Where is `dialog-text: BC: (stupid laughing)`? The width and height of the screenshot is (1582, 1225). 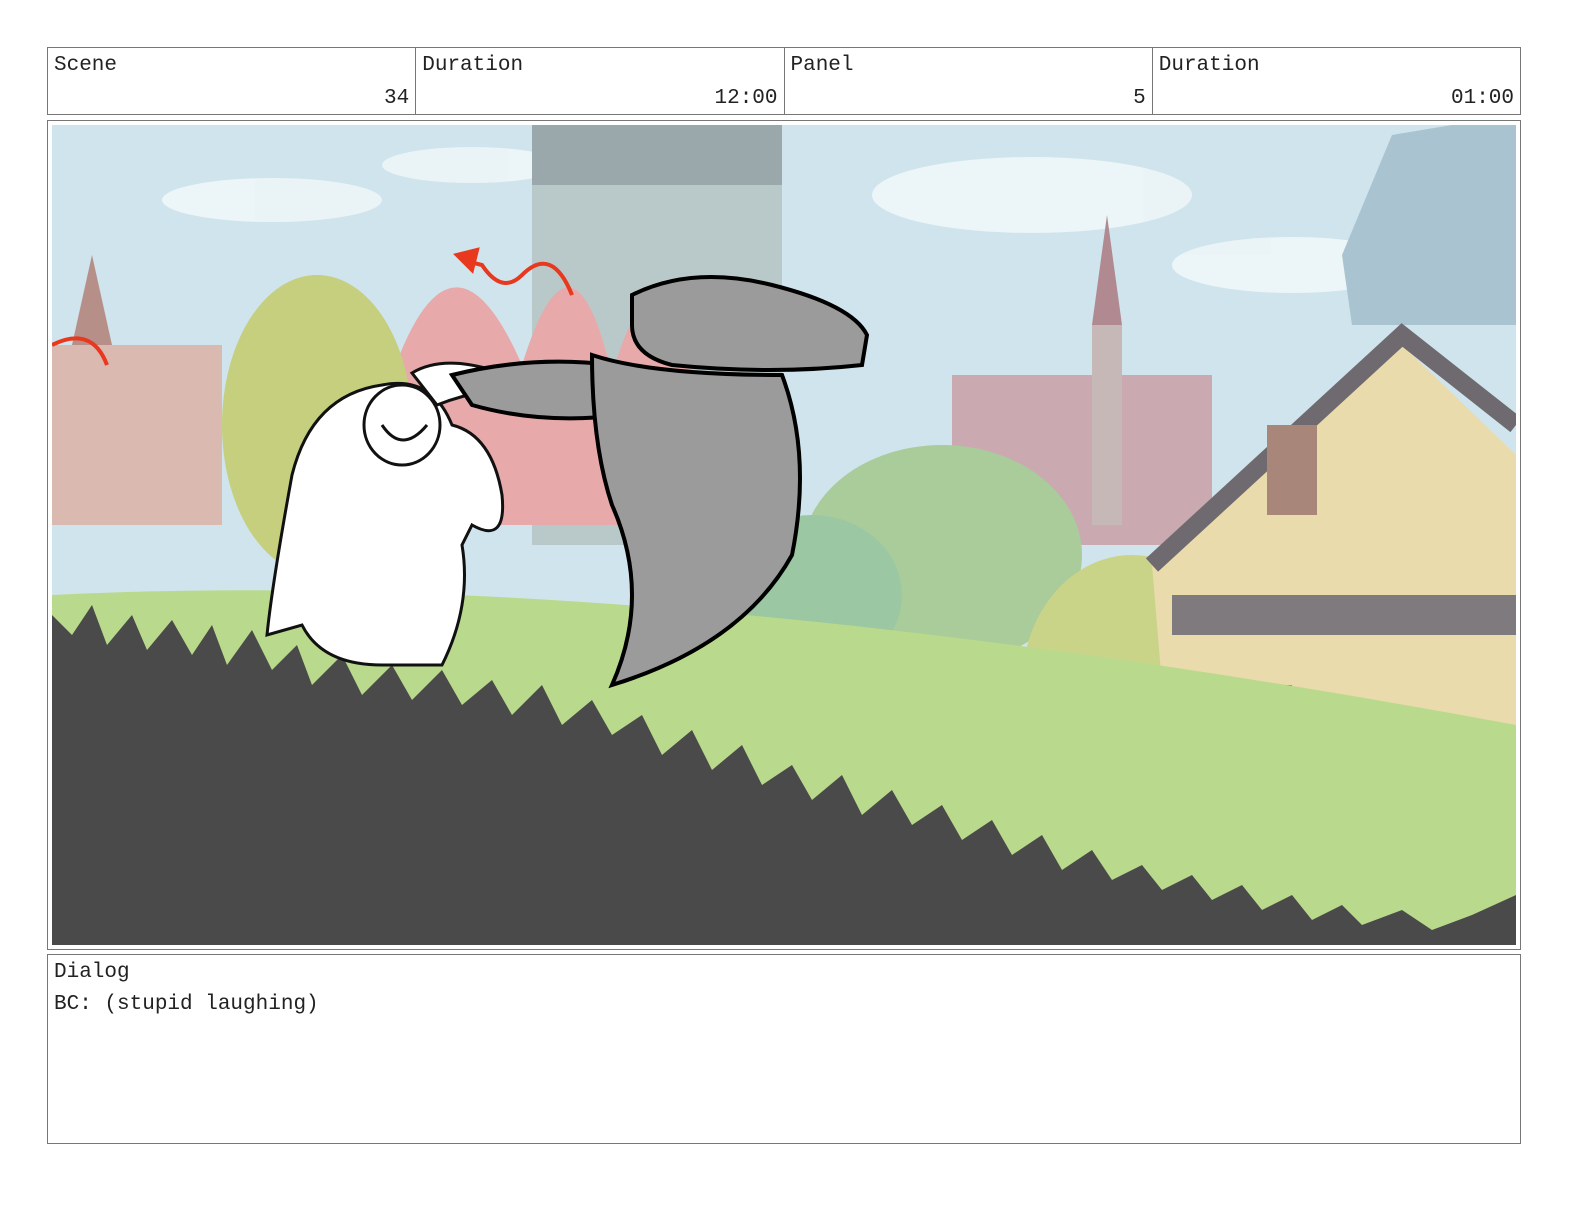
dialog-text: BC: (stupid laughing) is located at coordinates (186, 1004).